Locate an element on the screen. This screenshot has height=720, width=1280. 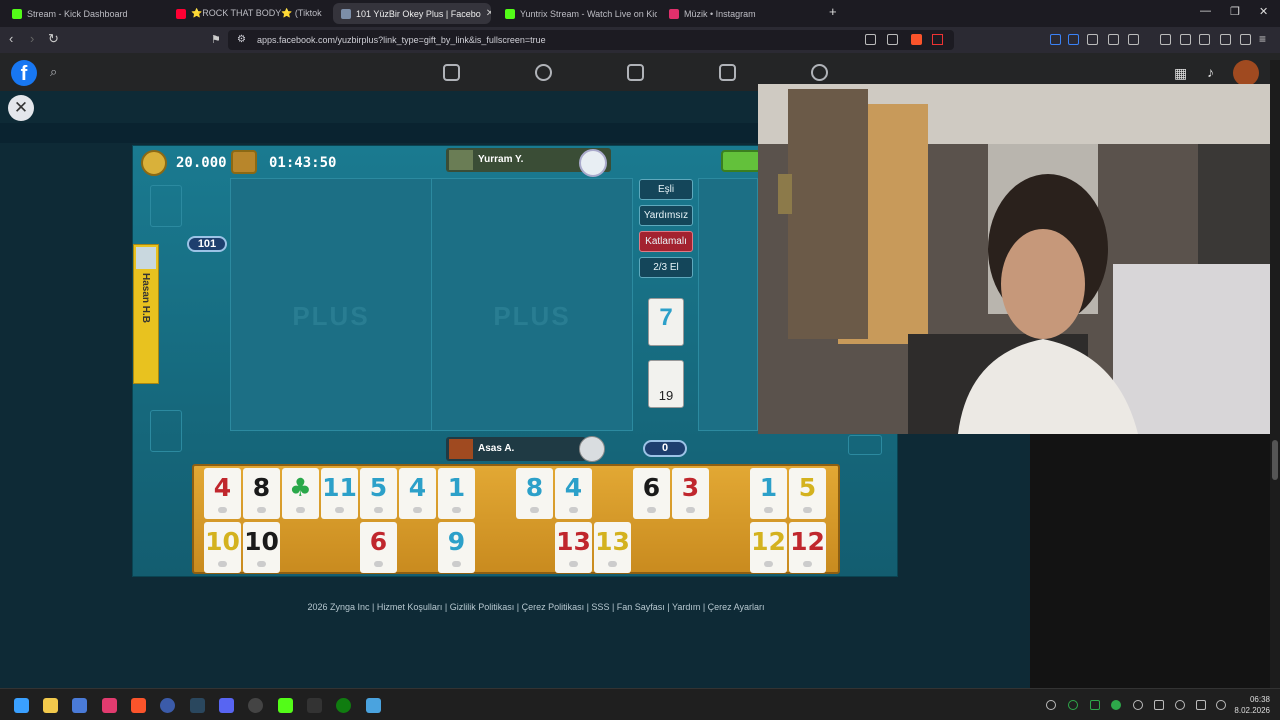
puzzle-icon is located at coordinates (1113, 39).